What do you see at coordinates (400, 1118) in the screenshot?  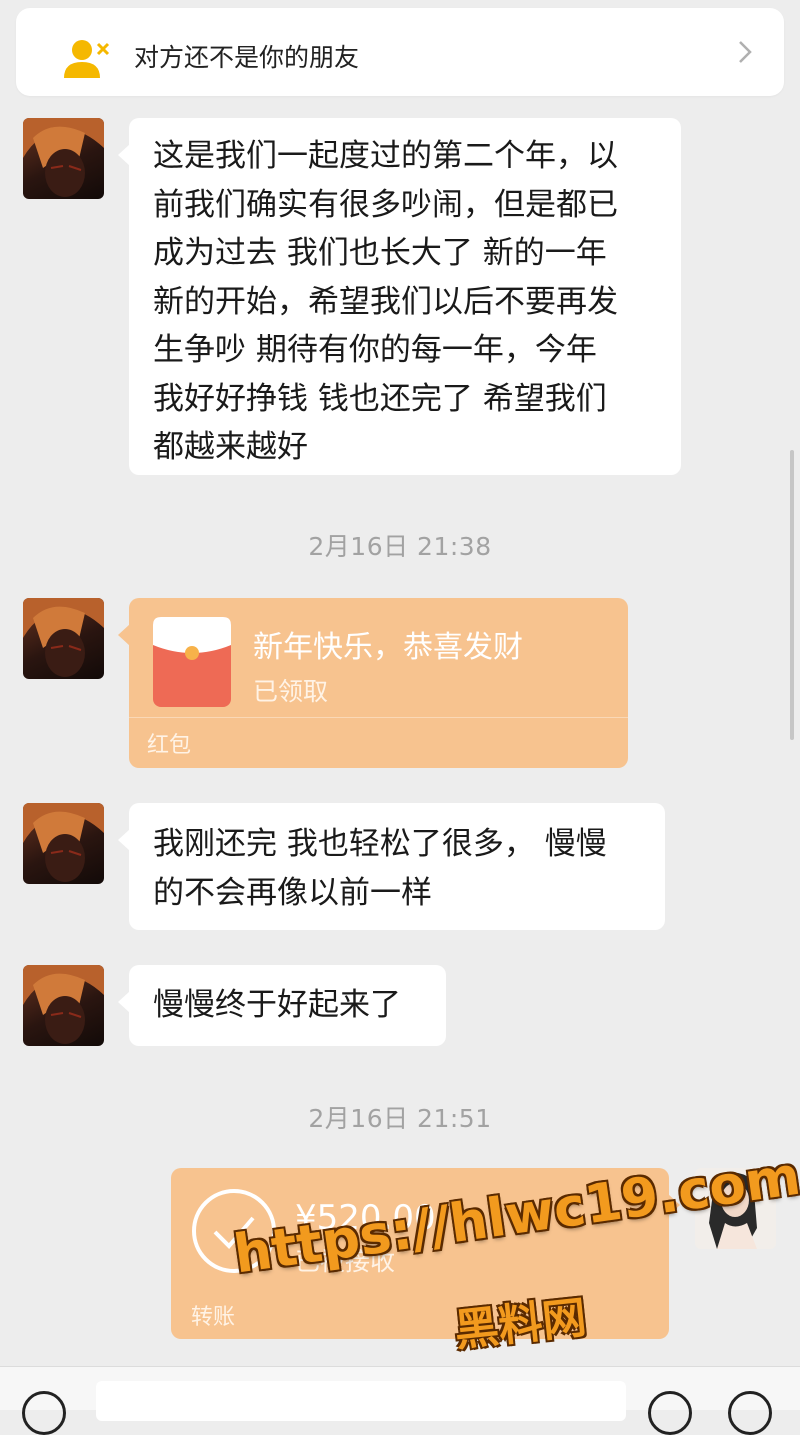 I see `timestamp: 2月16日 21:51` at bounding box center [400, 1118].